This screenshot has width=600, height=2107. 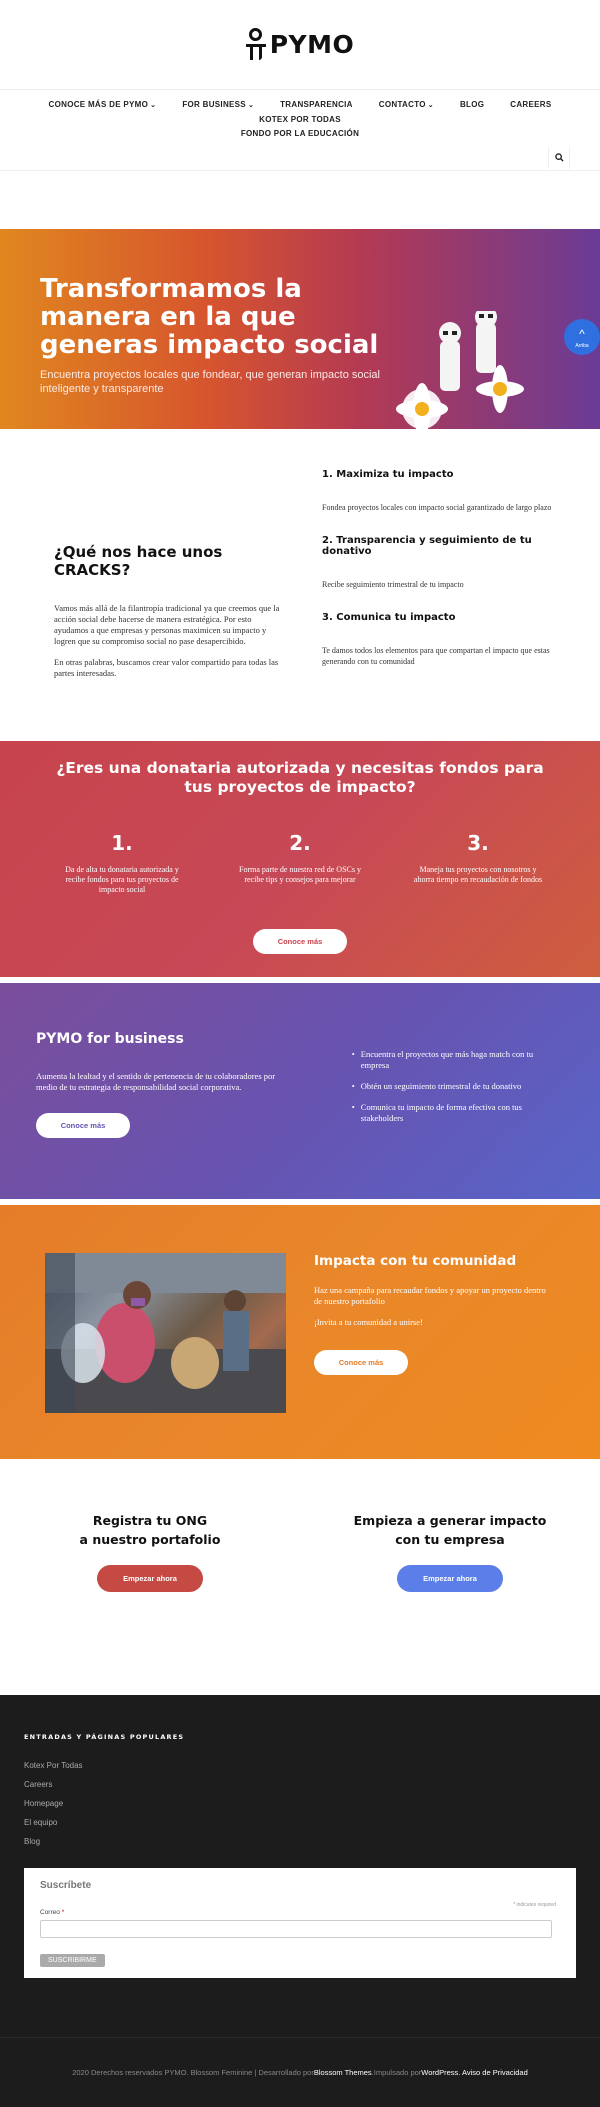 I want to click on email-label: Correo *, so click(x=52, y=1912).